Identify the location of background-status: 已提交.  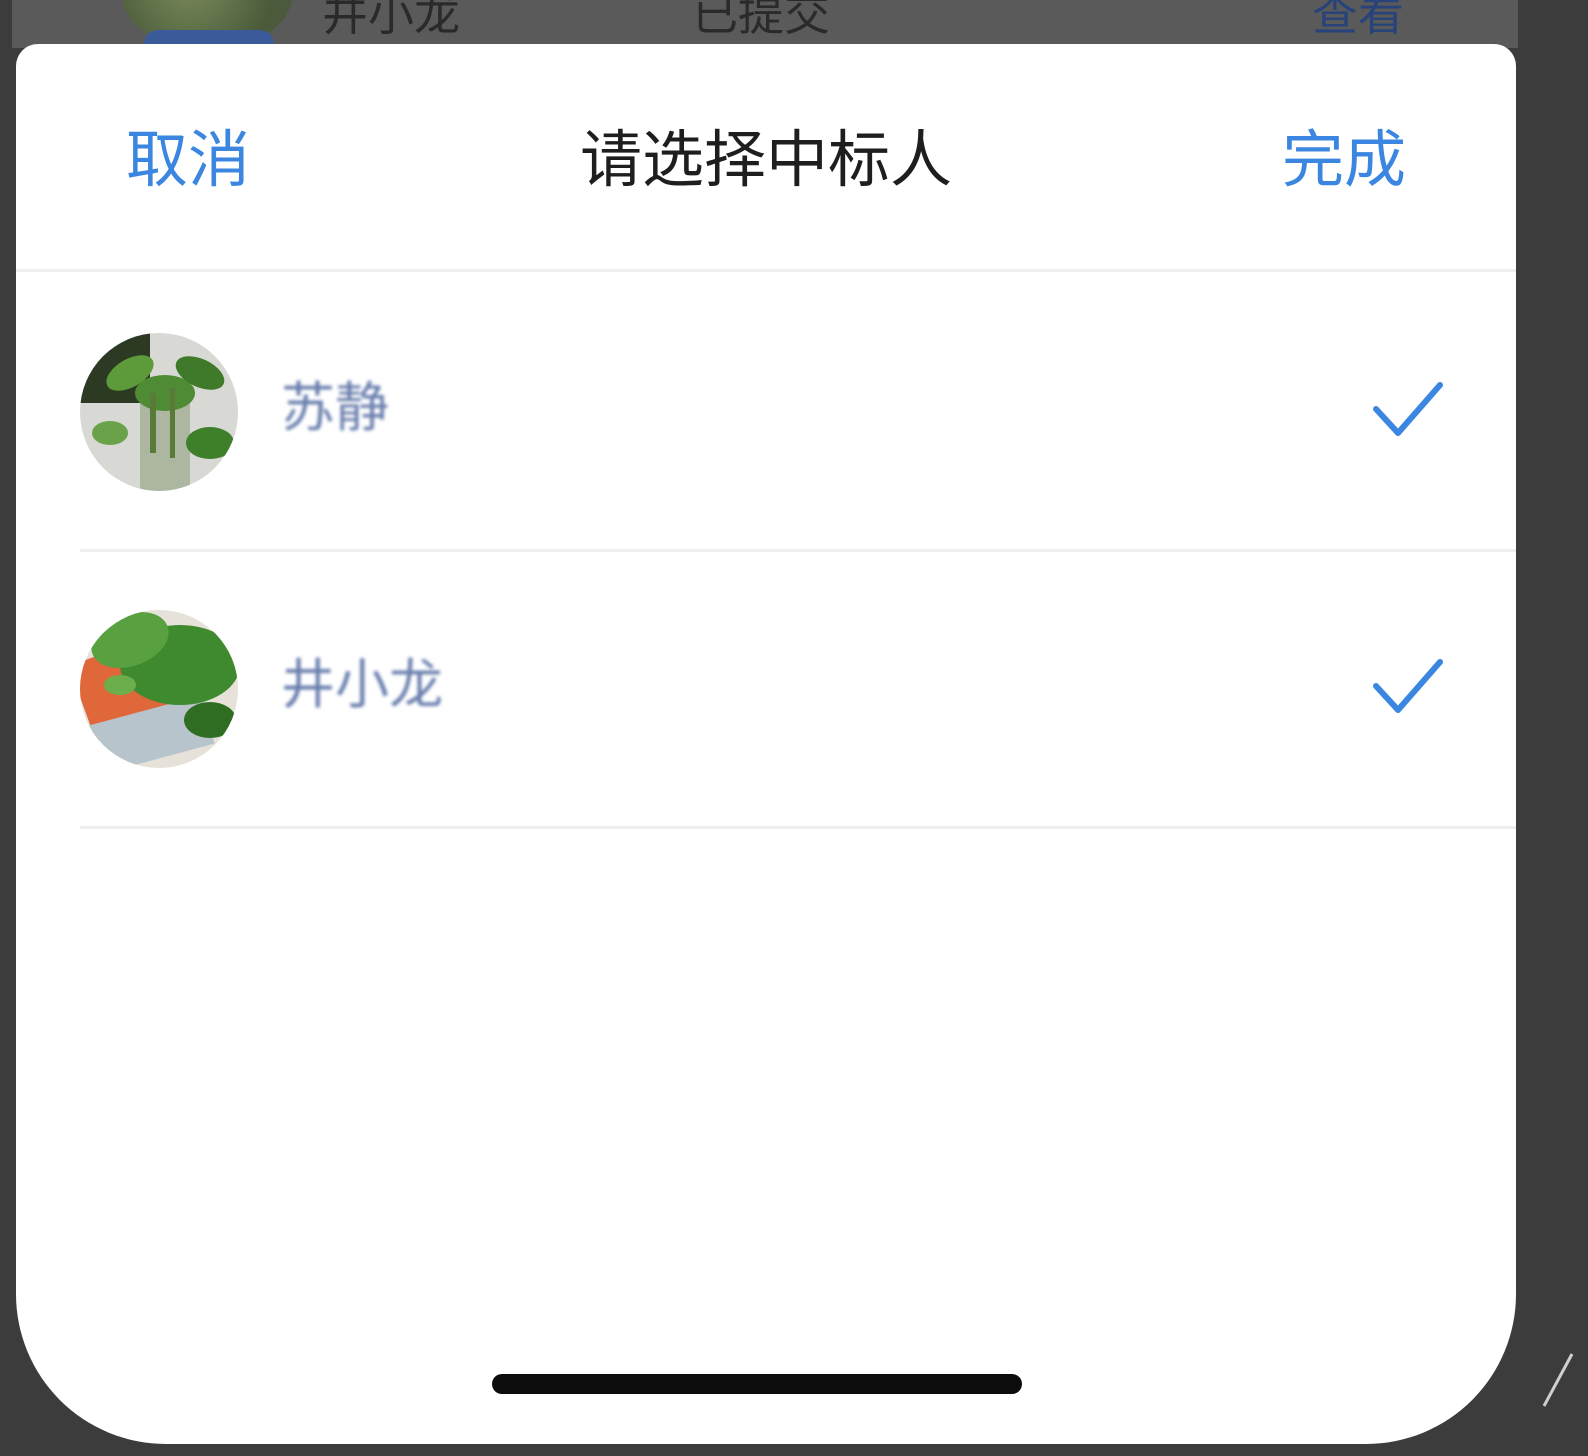
(761, 20).